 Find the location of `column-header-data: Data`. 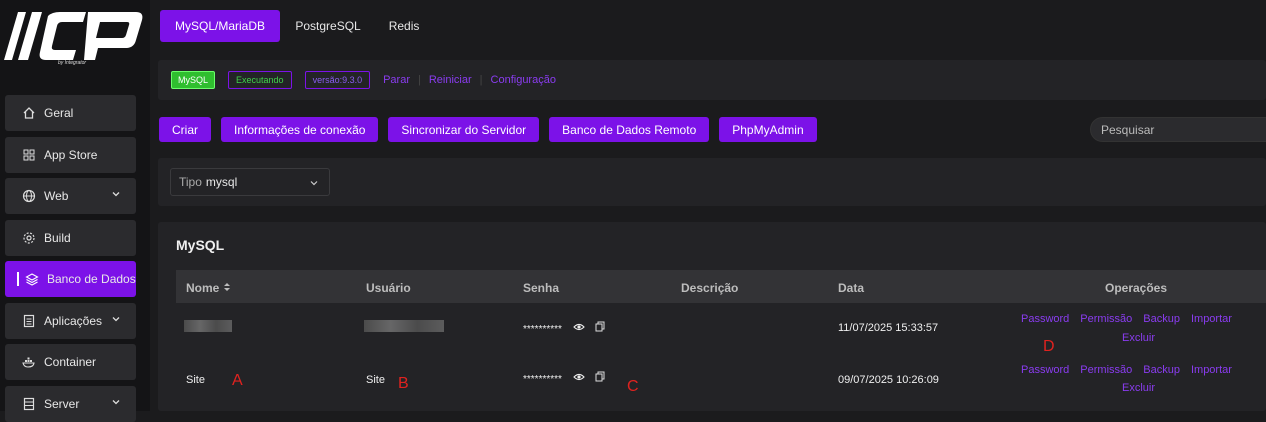

column-header-data: Data is located at coordinates (851, 288).